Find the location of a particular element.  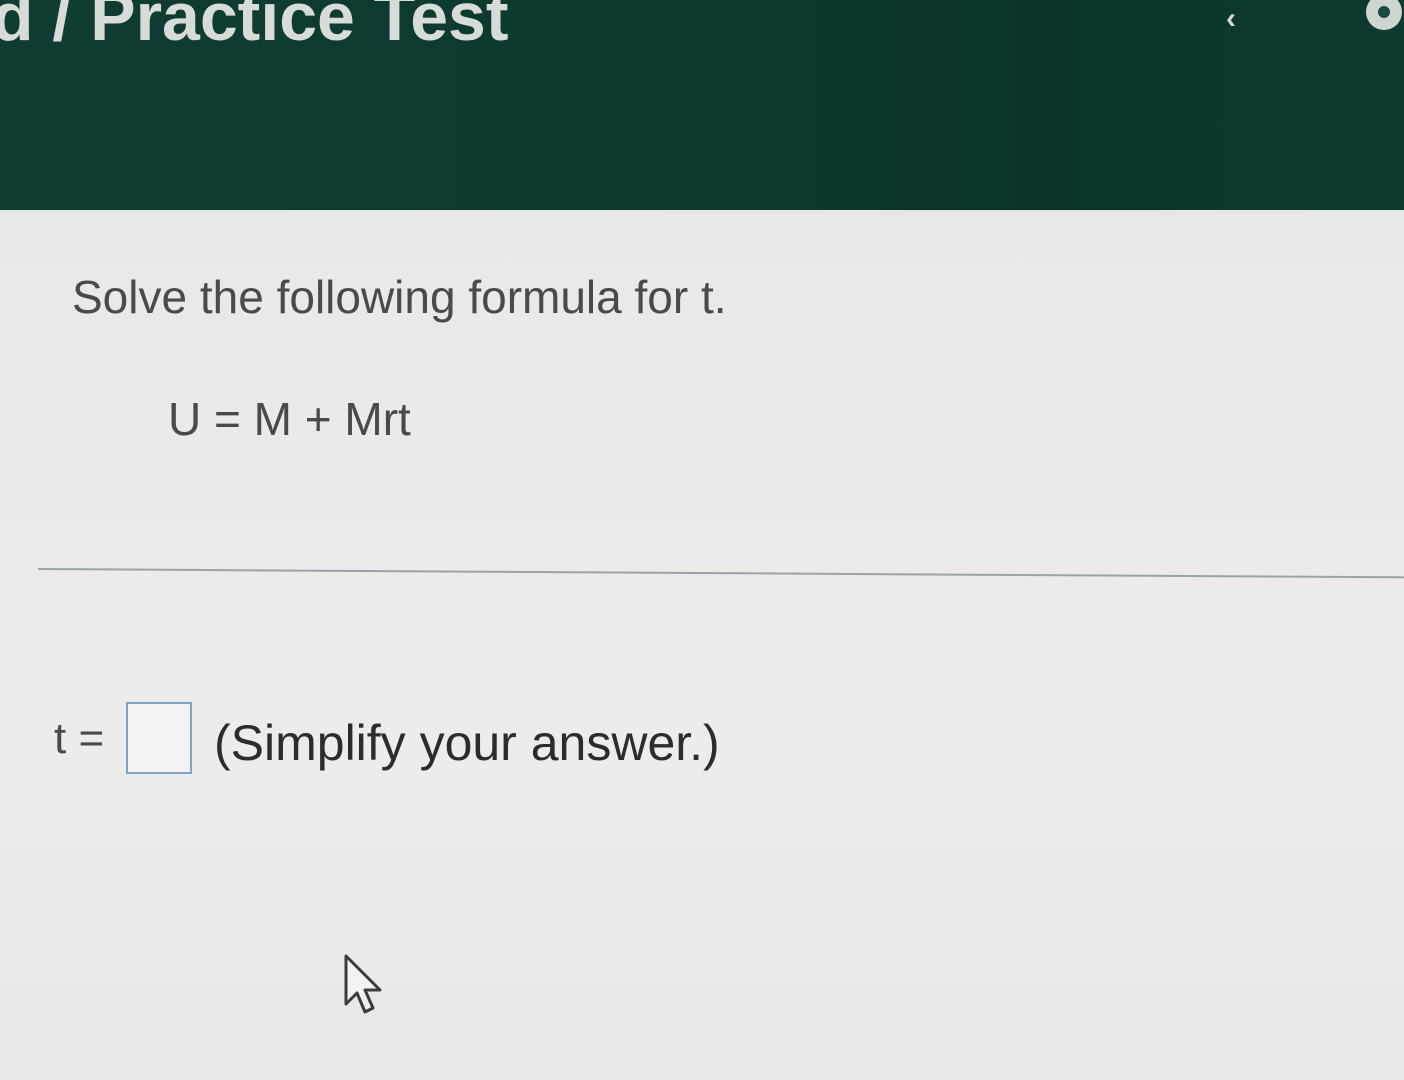

chevron-left-icon: ‹ is located at coordinates (1239, 19).